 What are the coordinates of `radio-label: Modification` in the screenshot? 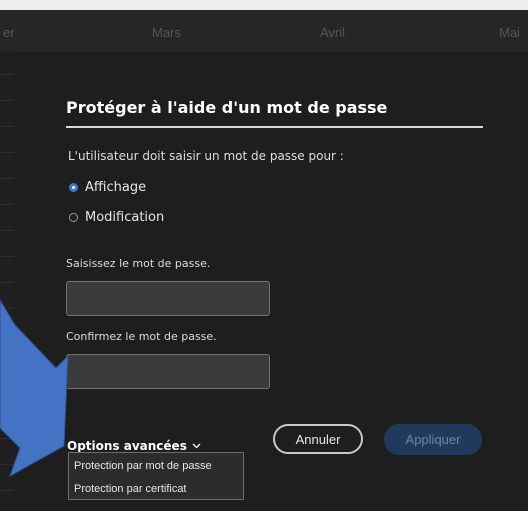 It's located at (125, 217).